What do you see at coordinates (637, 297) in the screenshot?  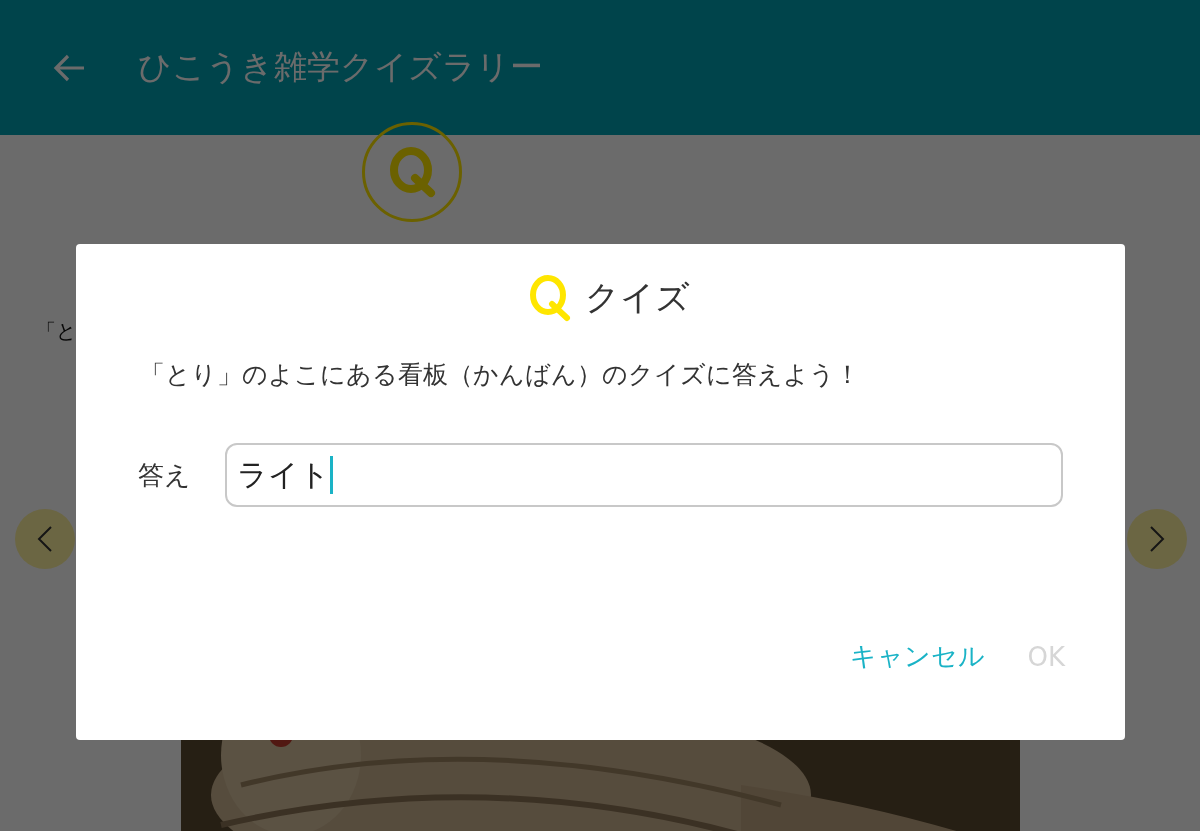 I see `dialog-title: クイズ` at bounding box center [637, 297].